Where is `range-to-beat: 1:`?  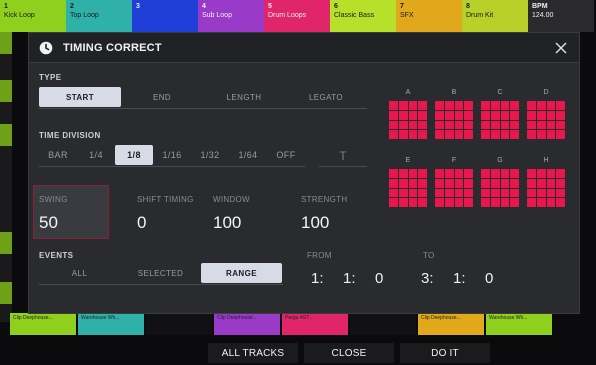
range-to-beat: 1: is located at coordinates (459, 278).